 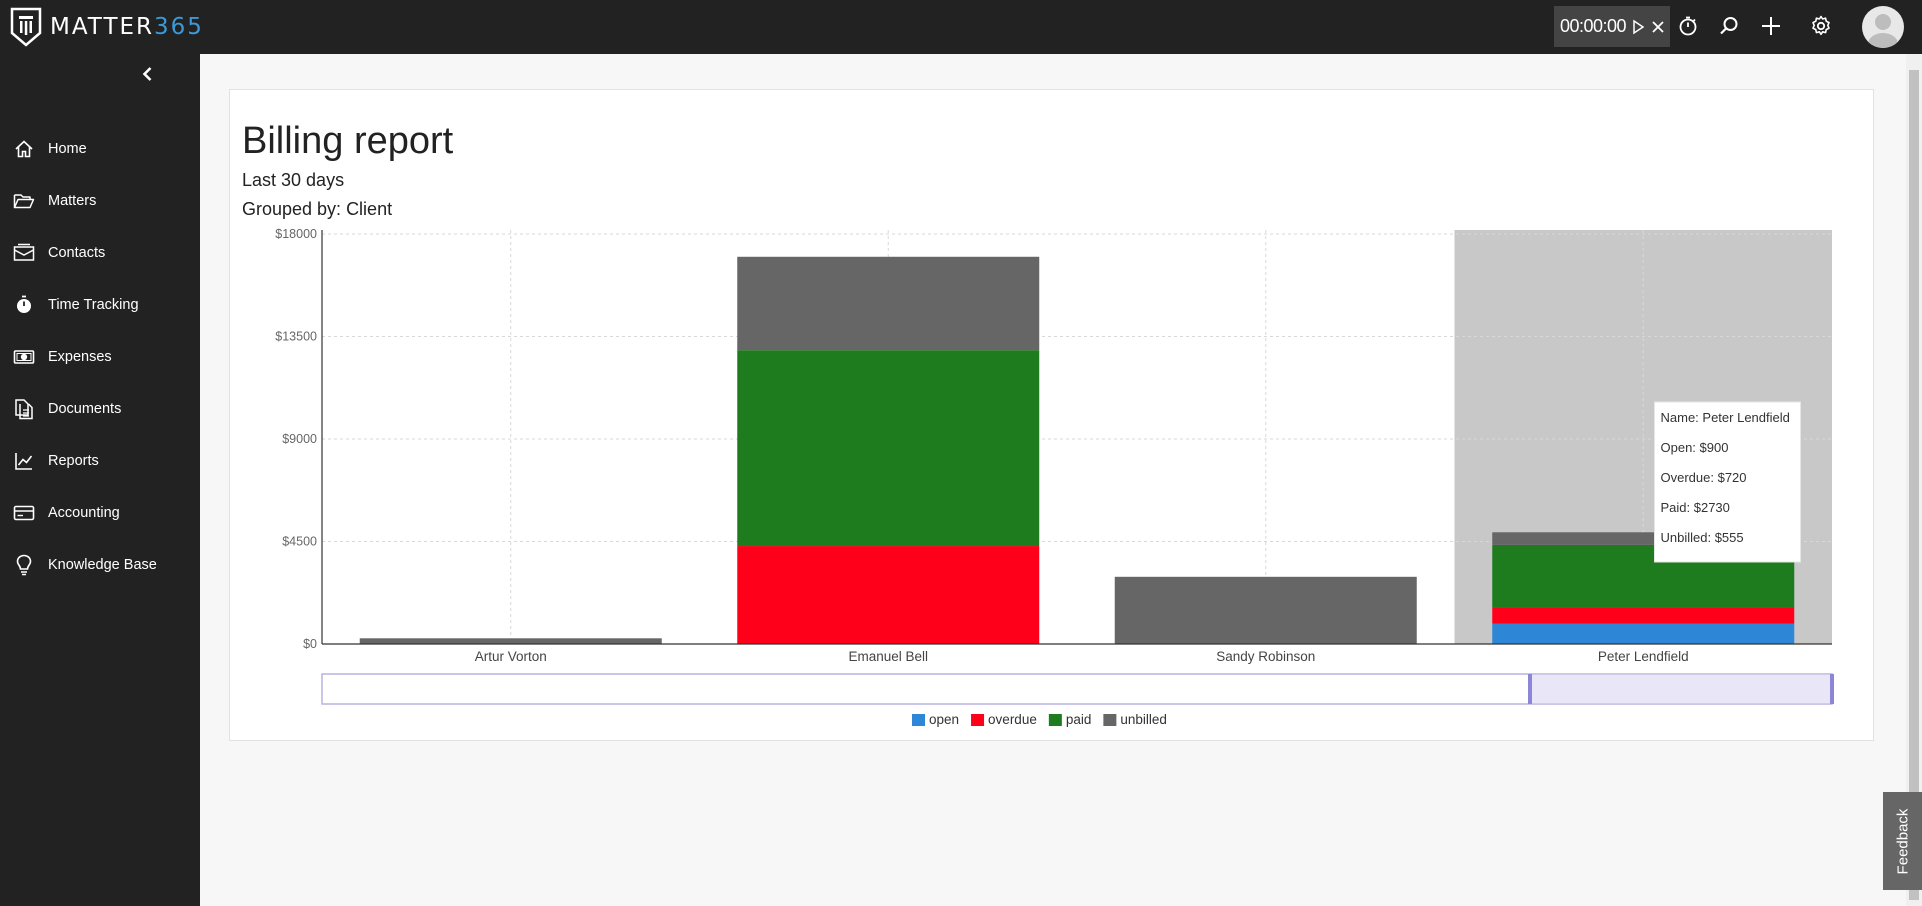 What do you see at coordinates (1883, 31) in the screenshot?
I see `user-silhouette-icon` at bounding box center [1883, 31].